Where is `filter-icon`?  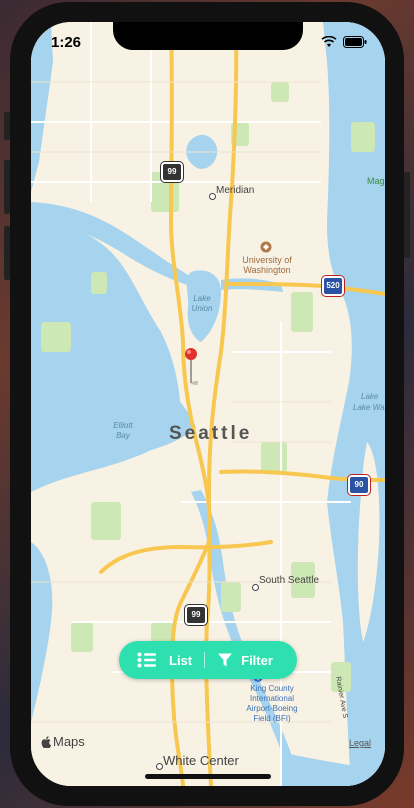 filter-icon is located at coordinates (225, 660).